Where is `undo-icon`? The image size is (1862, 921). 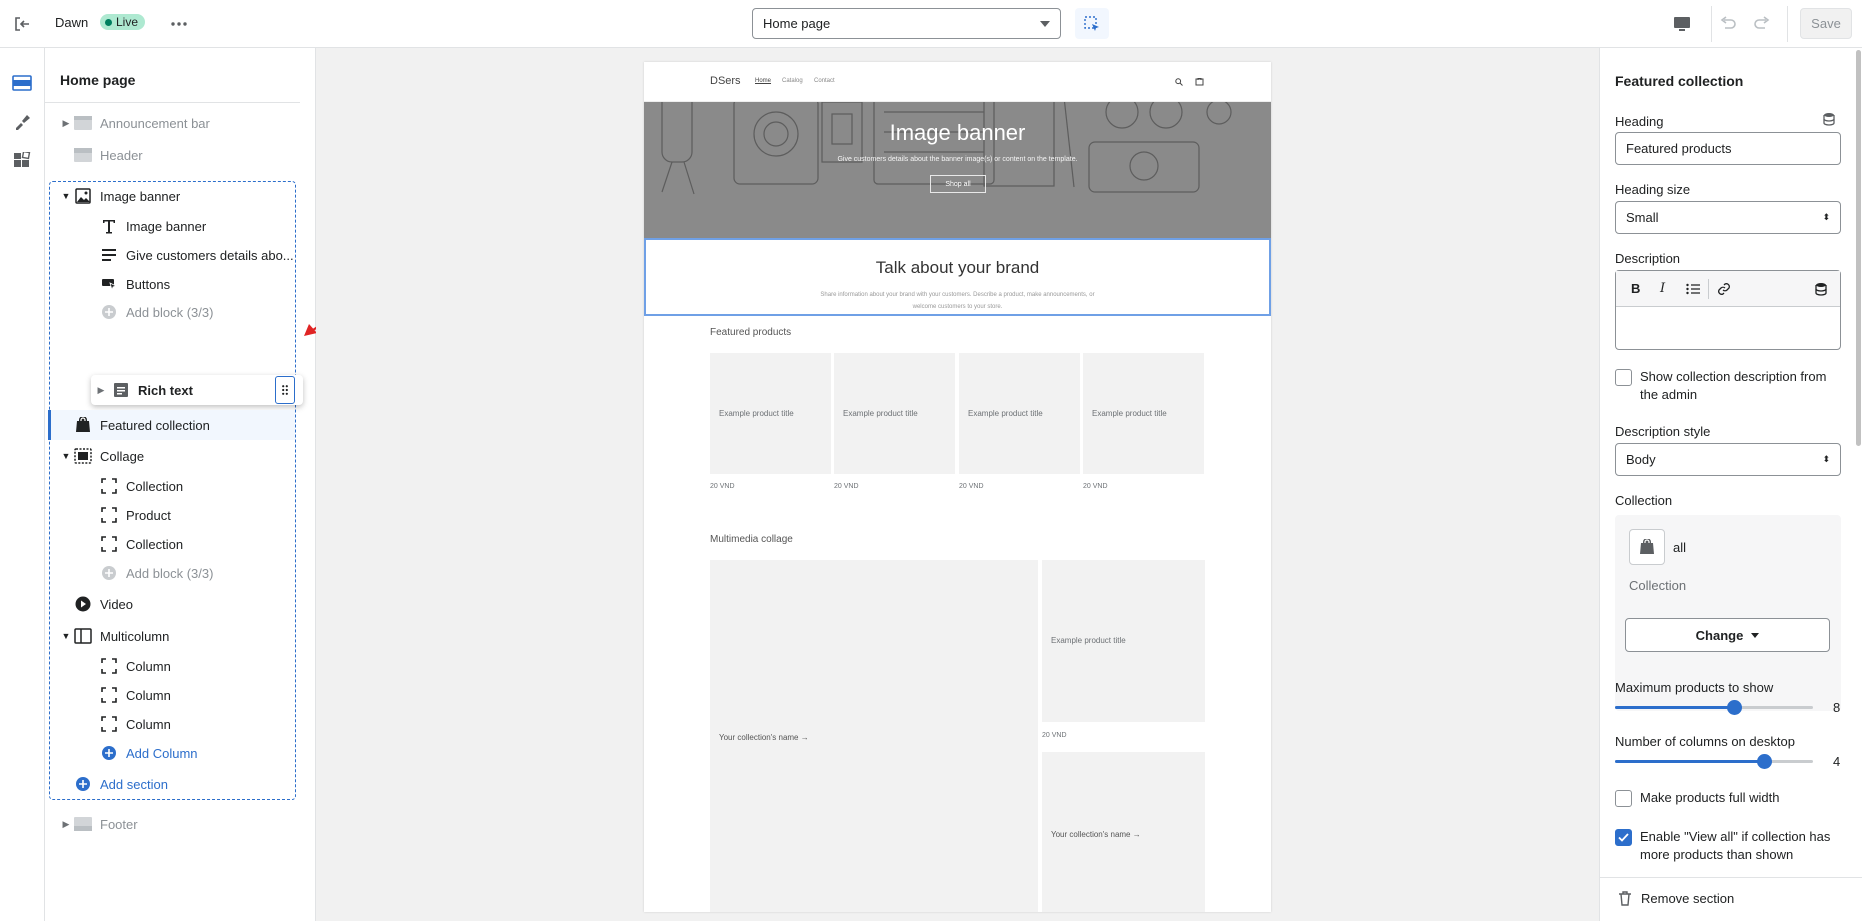 undo-icon is located at coordinates (1728, 24).